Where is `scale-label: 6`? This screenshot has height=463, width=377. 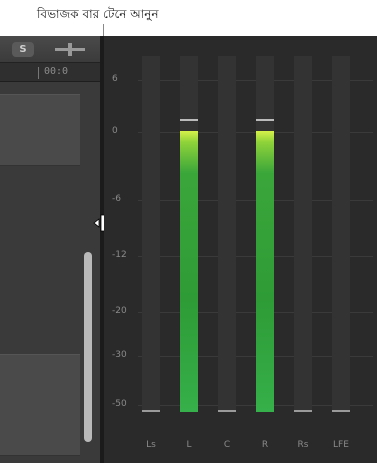 scale-label: 6 is located at coordinates (115, 79).